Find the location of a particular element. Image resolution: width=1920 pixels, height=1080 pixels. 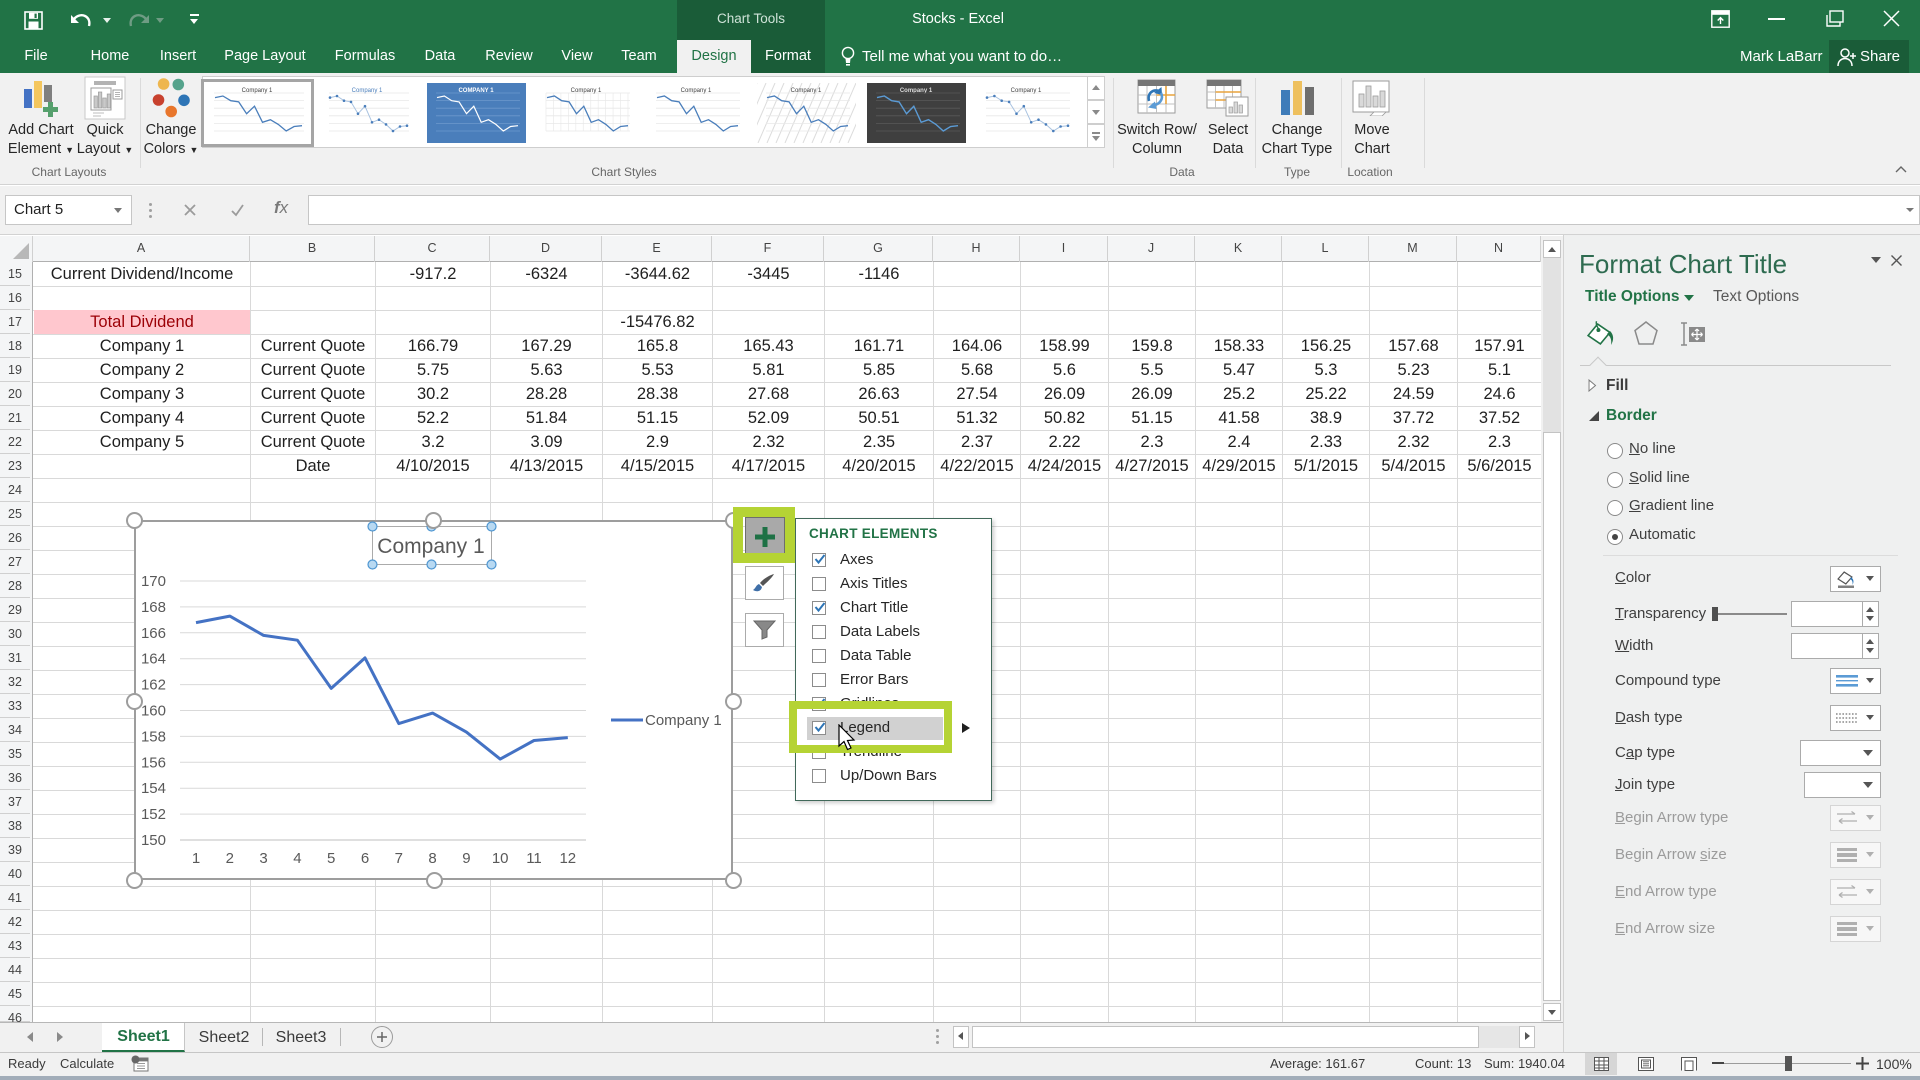

svg-text: 12 is located at coordinates (567, 858).